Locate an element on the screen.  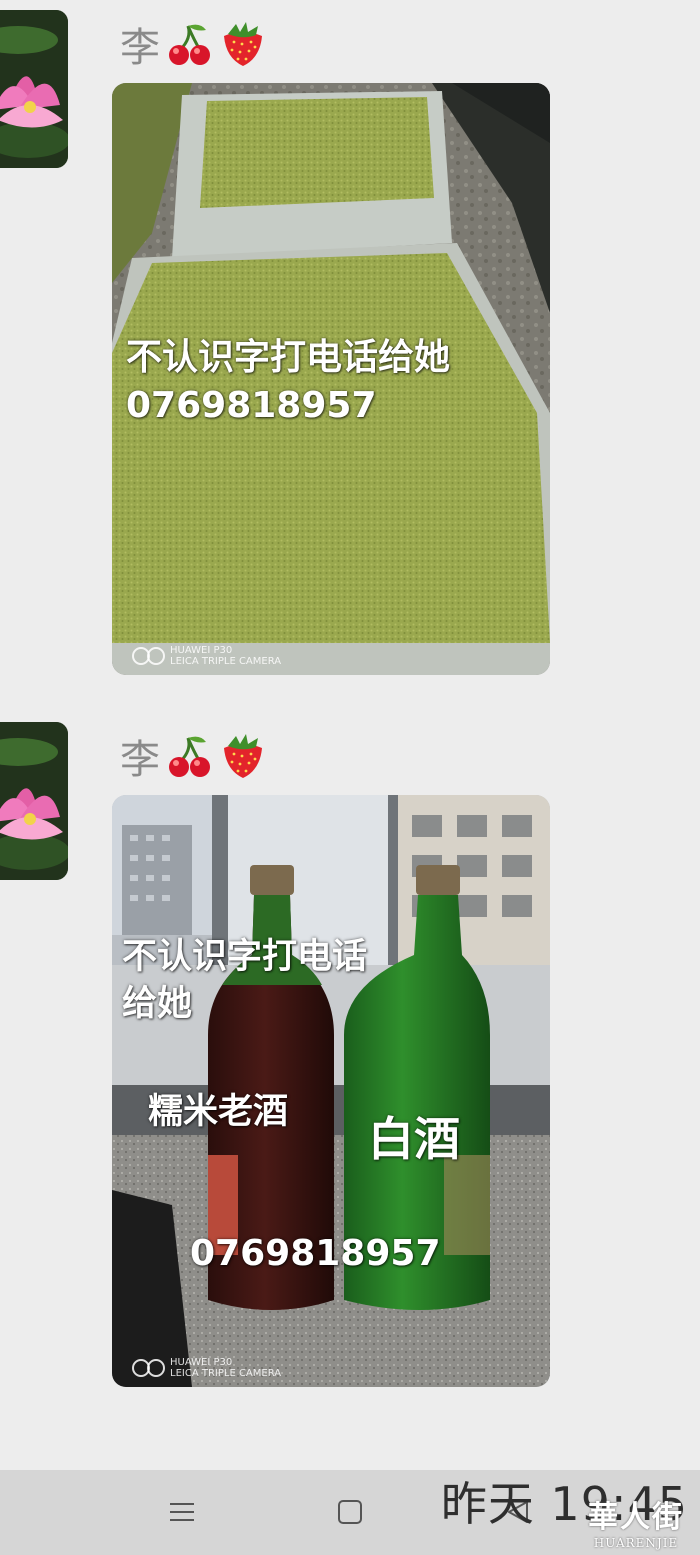
home-icon is located at coordinates (350, 1512).